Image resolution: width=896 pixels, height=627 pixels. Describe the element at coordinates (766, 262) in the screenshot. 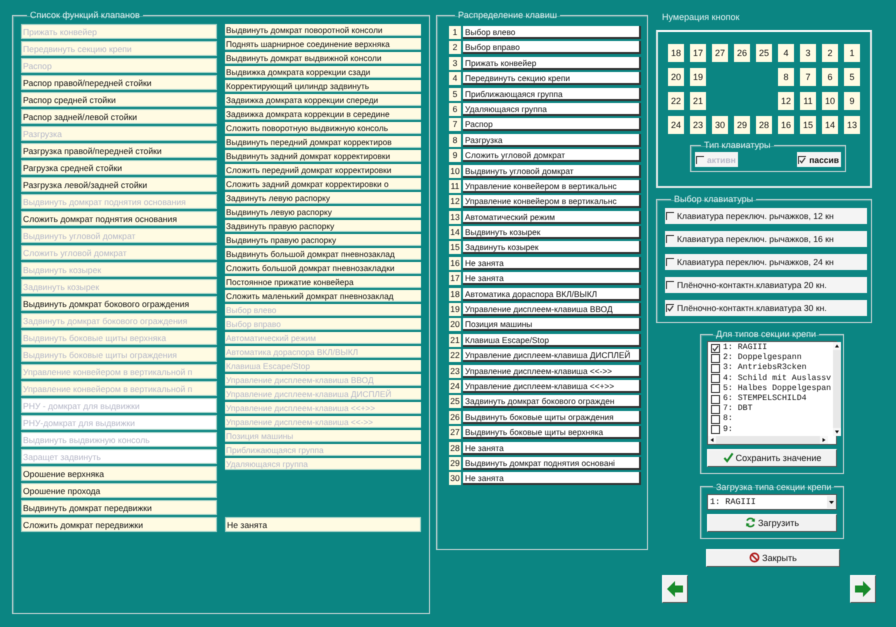

I see `keyboard-checkbox: Клавиатура переключ. рычажков, 24 кн` at that location.